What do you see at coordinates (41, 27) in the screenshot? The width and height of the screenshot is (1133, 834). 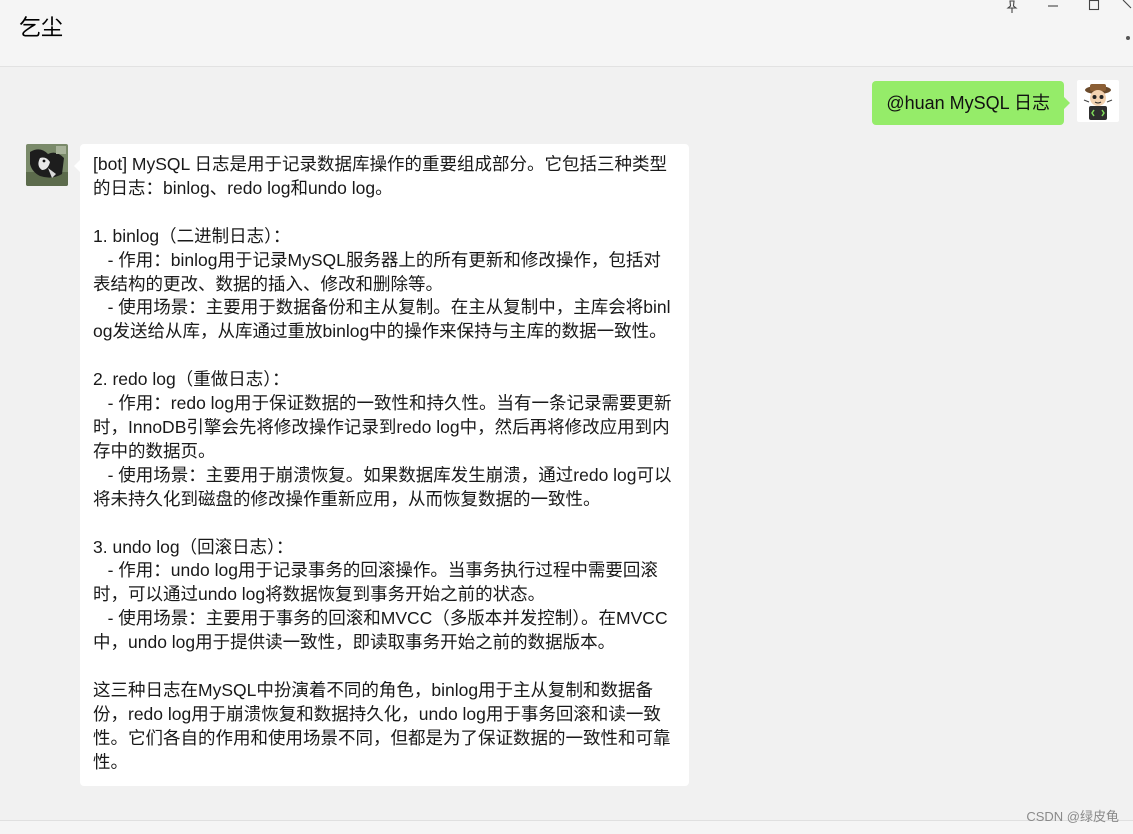 I see `chat-title: 乞尘` at bounding box center [41, 27].